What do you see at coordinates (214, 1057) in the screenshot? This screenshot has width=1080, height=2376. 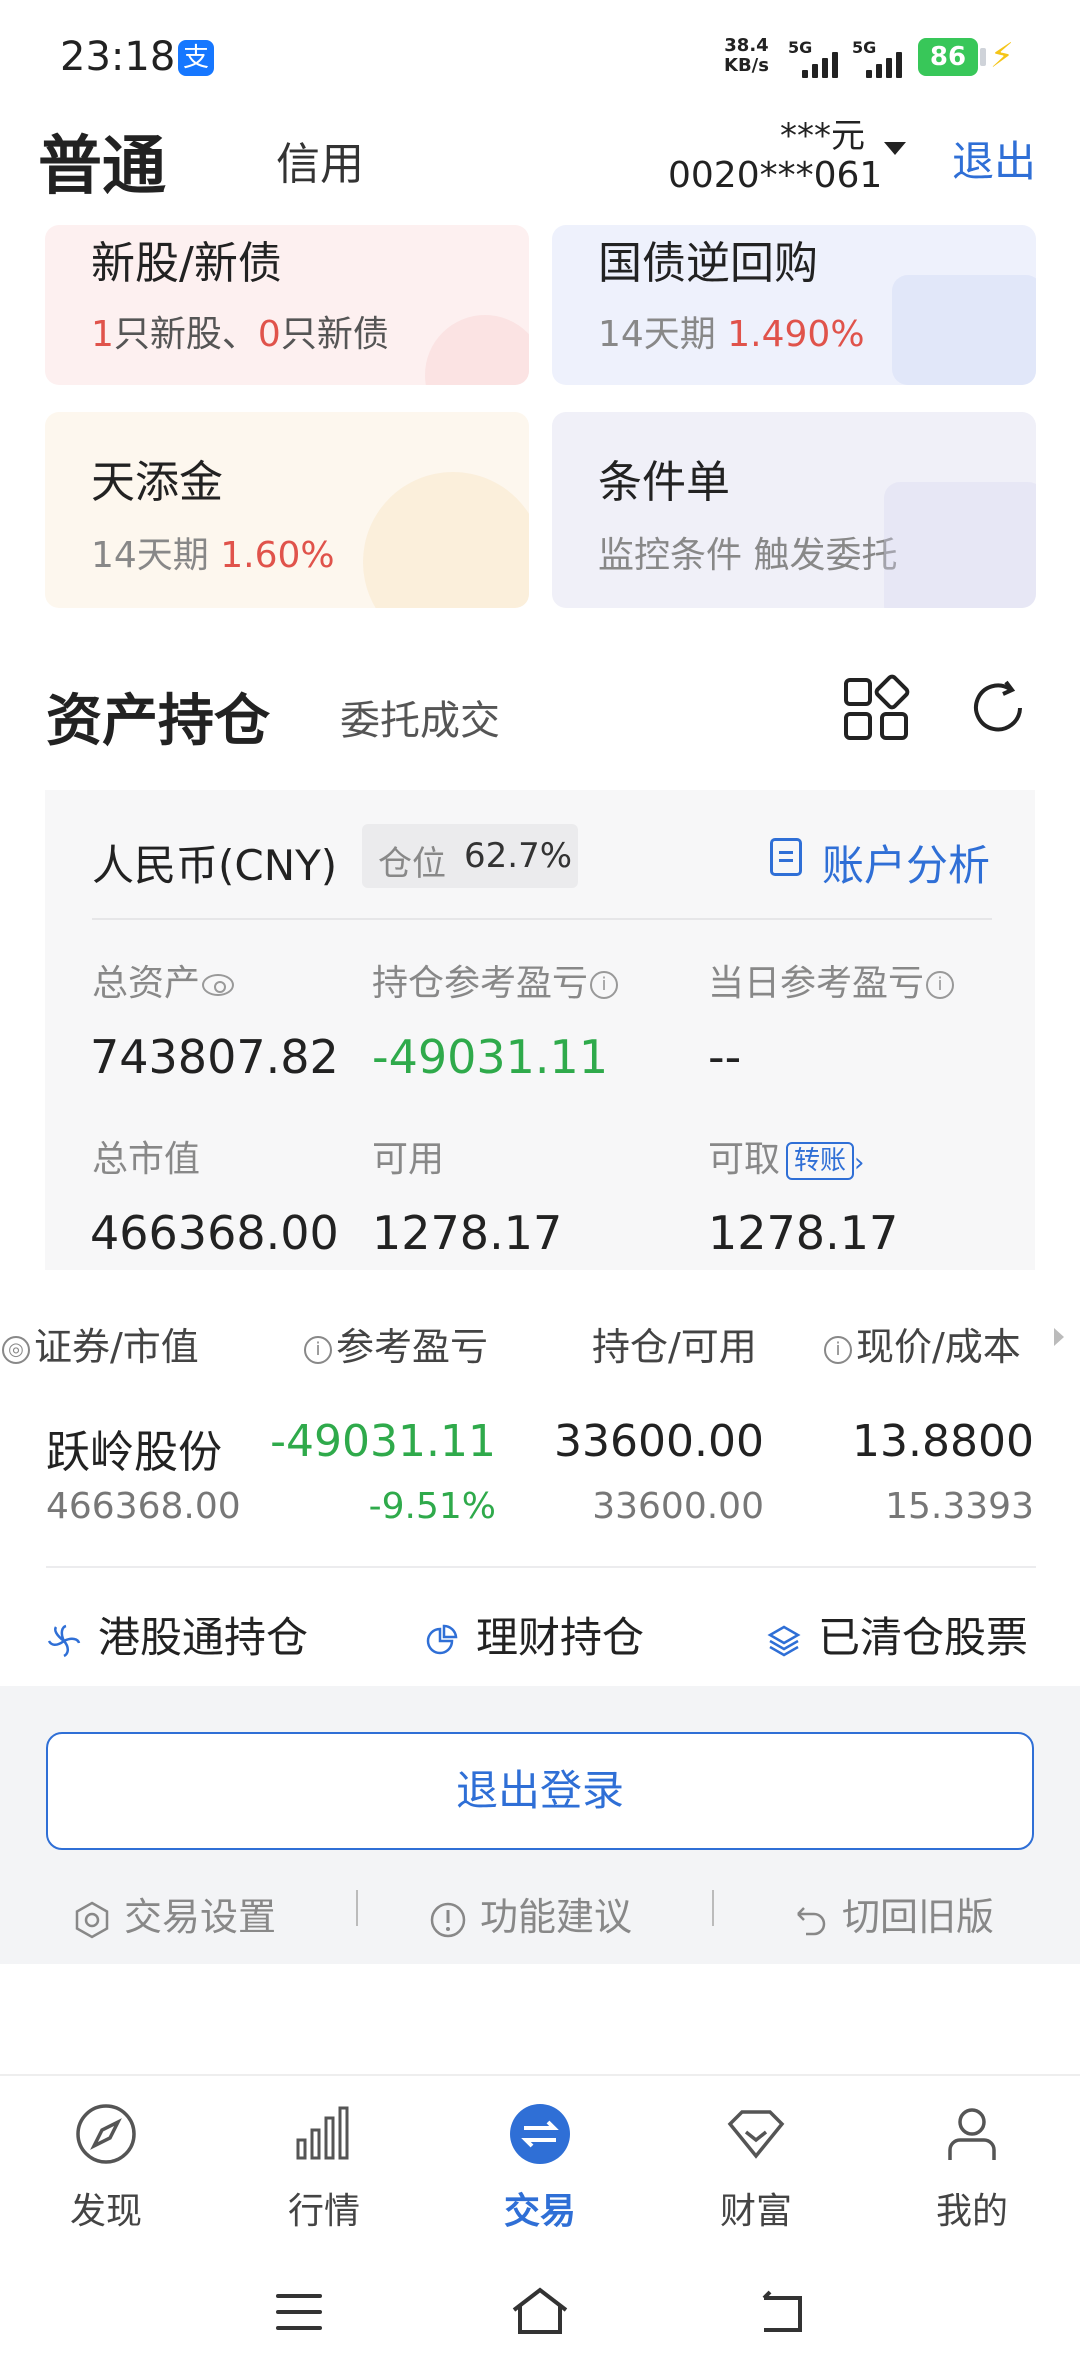 I see `total-asset-value: 743807.82` at bounding box center [214, 1057].